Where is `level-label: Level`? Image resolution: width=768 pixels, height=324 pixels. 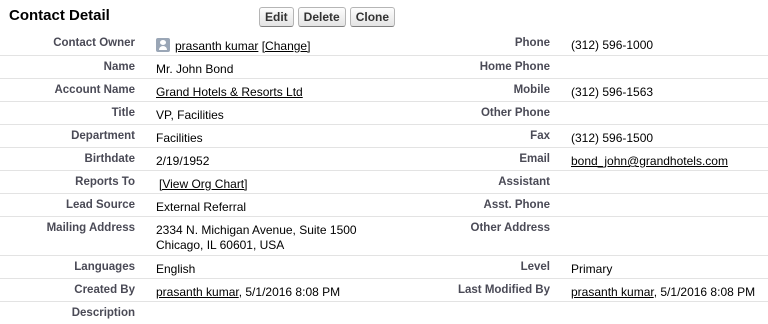 level-label: Level is located at coordinates (535, 267).